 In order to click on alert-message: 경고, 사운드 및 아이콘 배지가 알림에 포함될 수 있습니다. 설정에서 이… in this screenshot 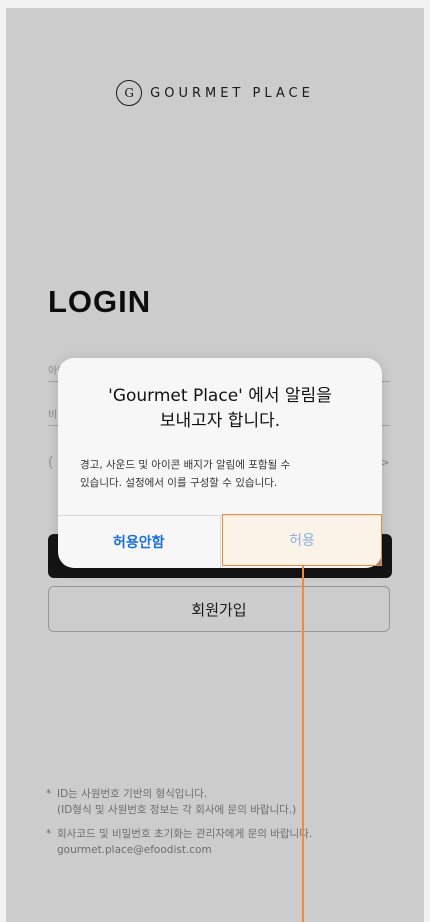, I will do `click(220, 474)`.